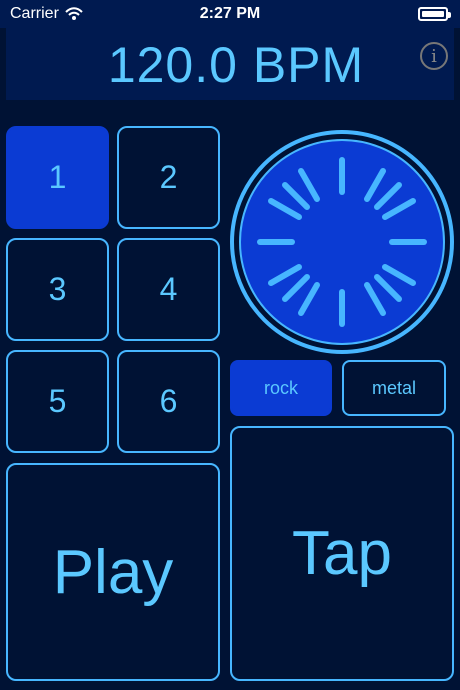 The width and height of the screenshot is (460, 690). I want to click on play-label: Play, so click(113, 572).